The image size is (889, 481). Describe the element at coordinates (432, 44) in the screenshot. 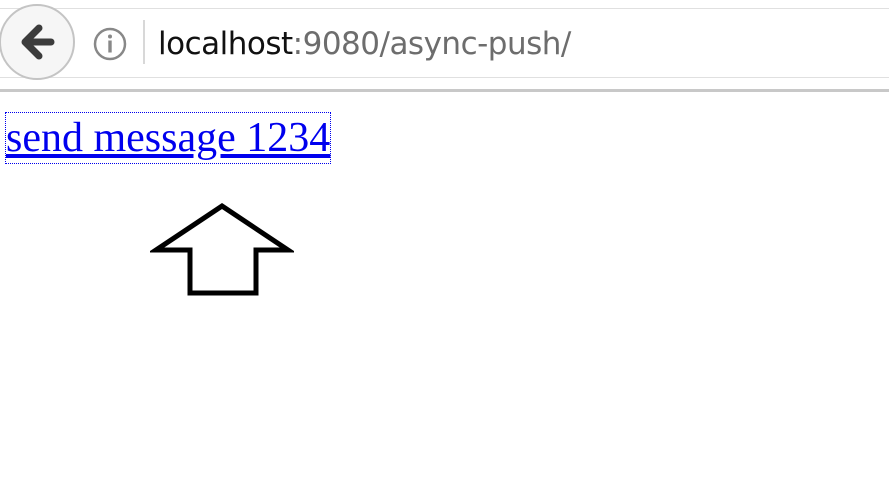

I see `url-path: :9080/async-push/` at that location.